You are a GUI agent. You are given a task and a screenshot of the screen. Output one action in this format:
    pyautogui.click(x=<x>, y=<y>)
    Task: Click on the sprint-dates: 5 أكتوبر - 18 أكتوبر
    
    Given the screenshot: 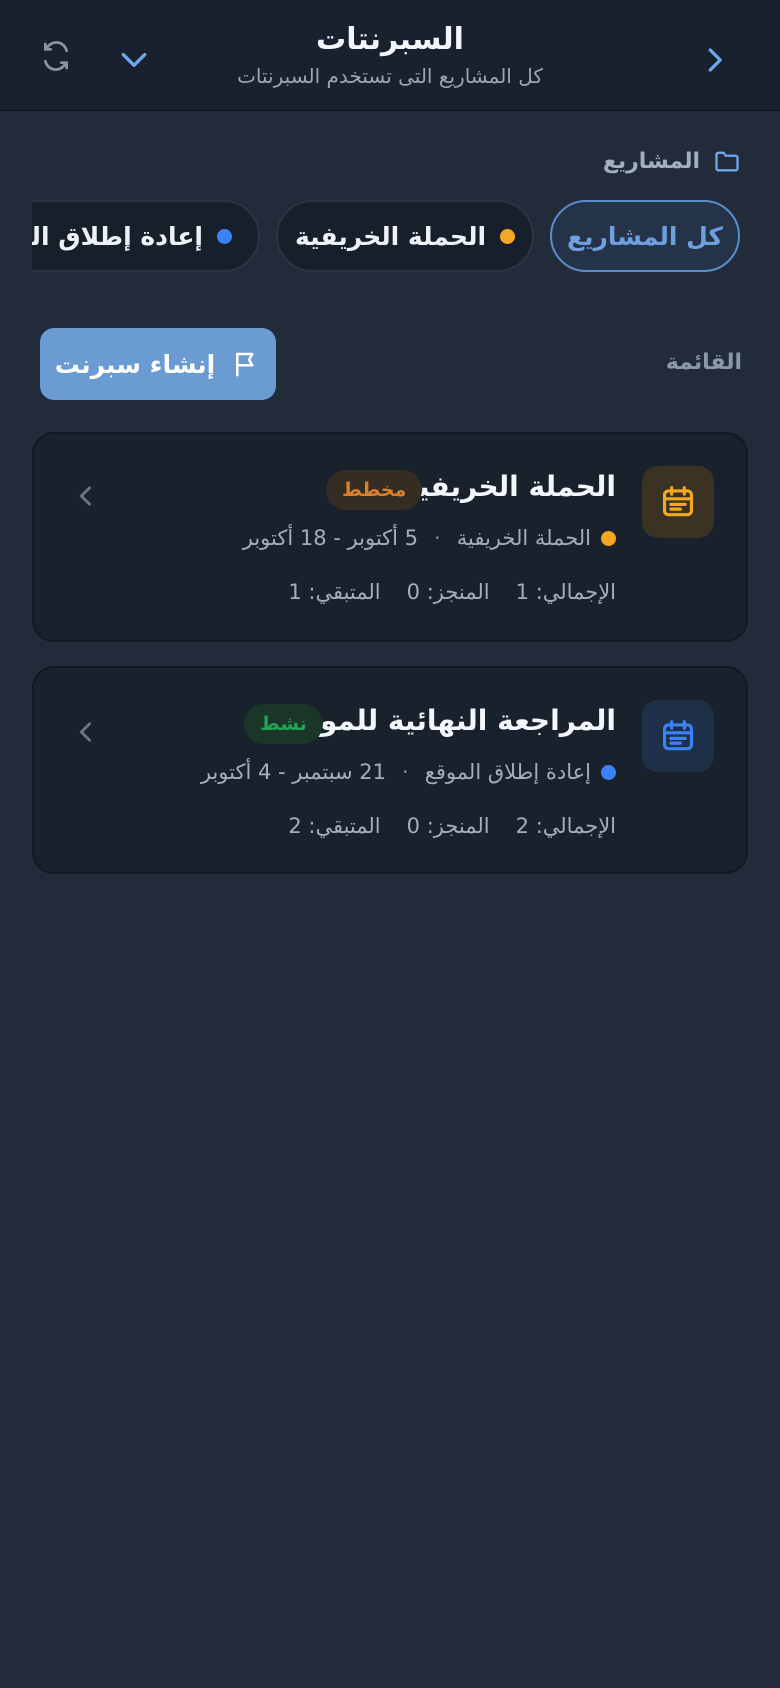 What is the action you would take?
    pyautogui.click(x=330, y=538)
    